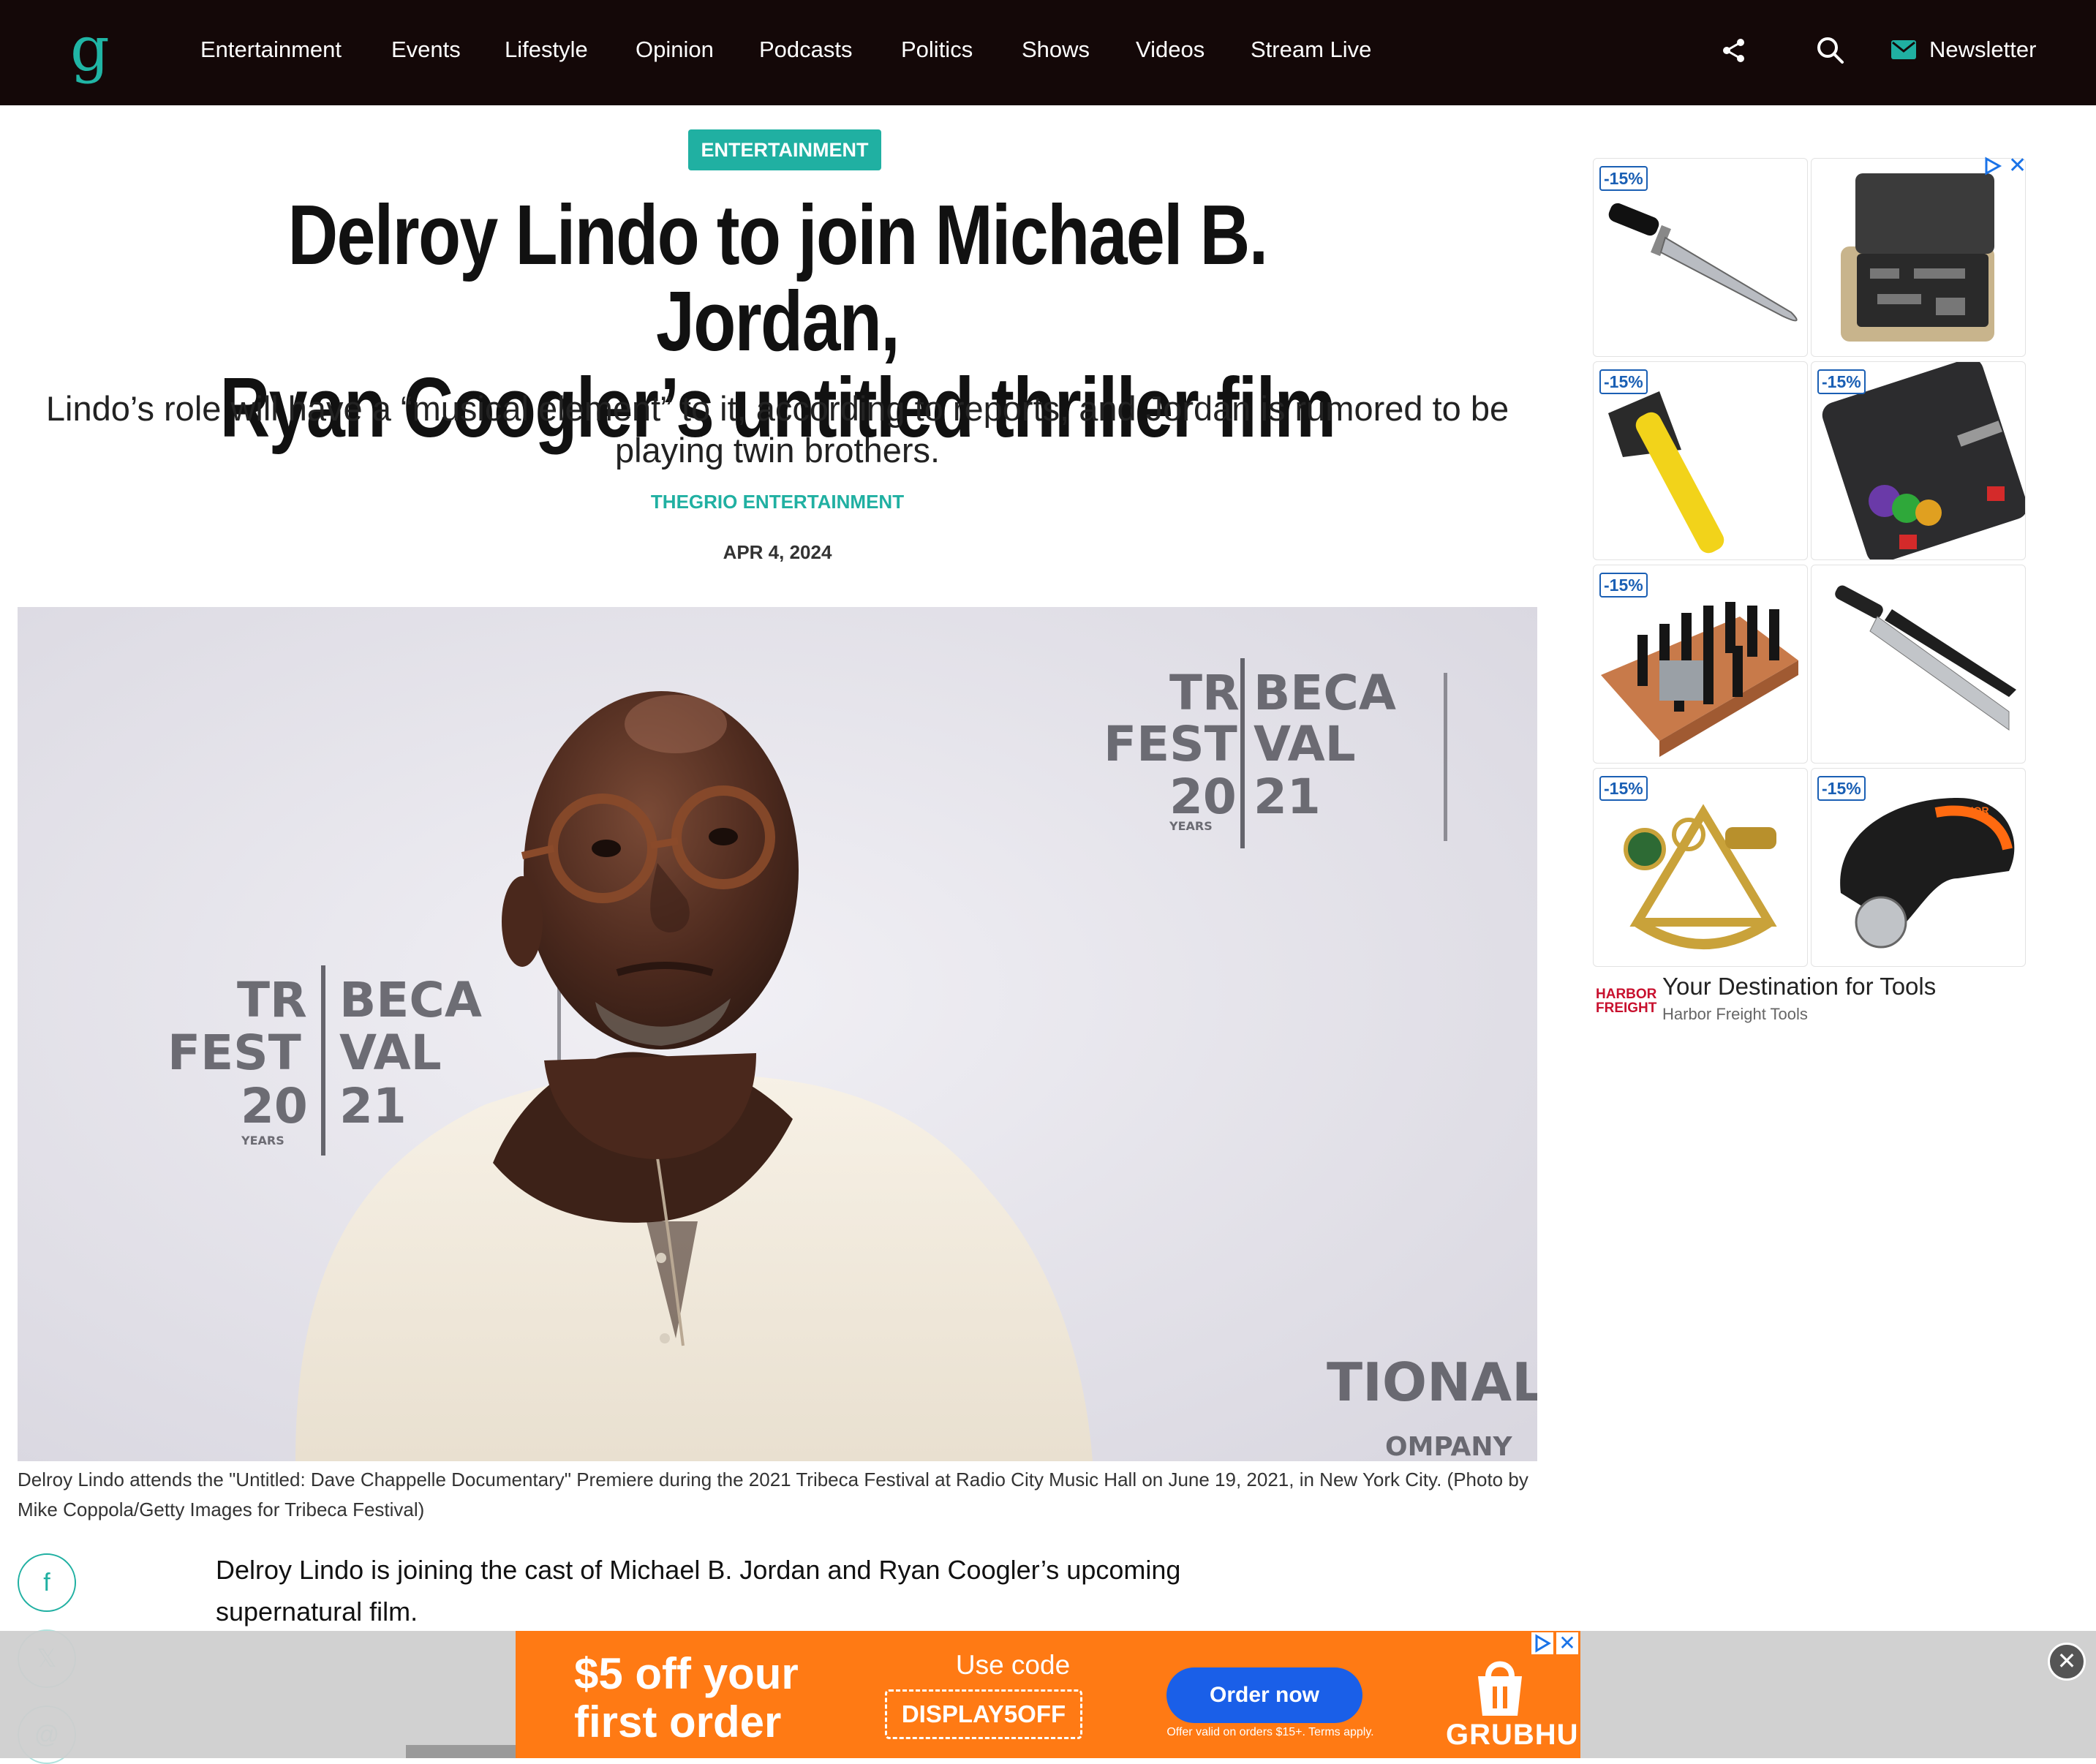 The height and width of the screenshot is (1764, 2096). What do you see at coordinates (784, 149) in the screenshot?
I see `category-badge: ENTERTAINMENT` at bounding box center [784, 149].